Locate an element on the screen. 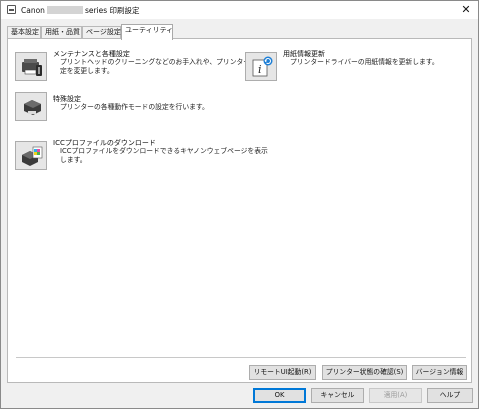  media-info-update-description: プリンタードライバーの用紙情報を更新します。 is located at coordinates (364, 62).